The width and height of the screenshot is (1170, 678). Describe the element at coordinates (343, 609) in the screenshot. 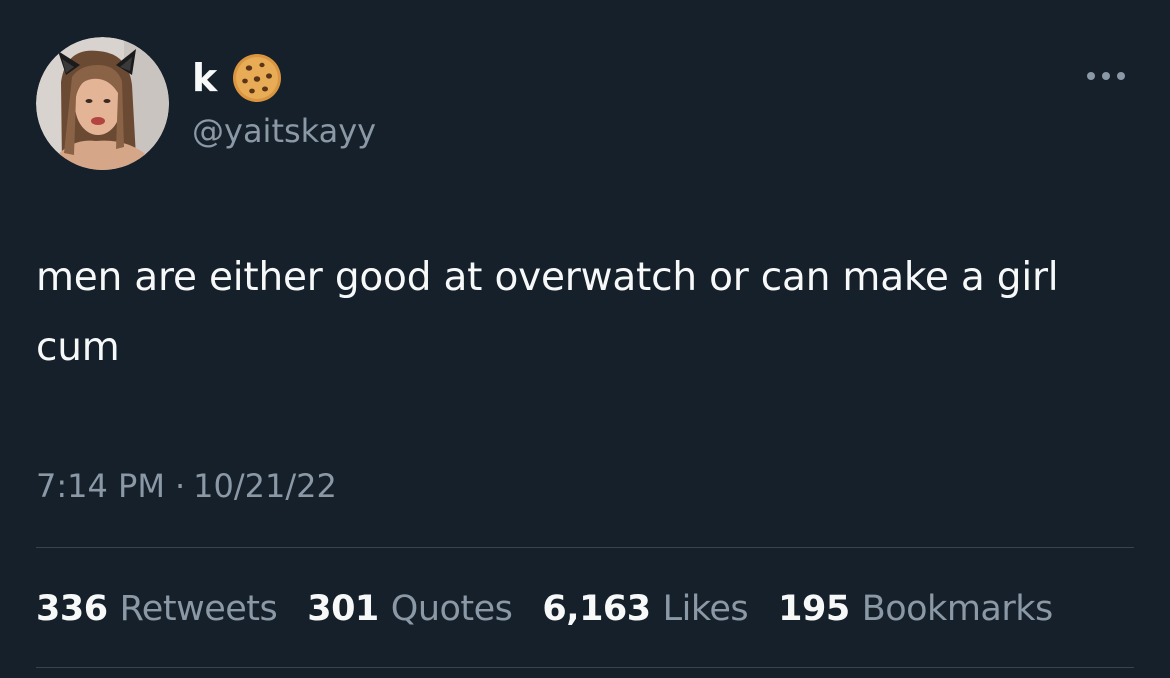

I see `quotes-count: 301` at that location.